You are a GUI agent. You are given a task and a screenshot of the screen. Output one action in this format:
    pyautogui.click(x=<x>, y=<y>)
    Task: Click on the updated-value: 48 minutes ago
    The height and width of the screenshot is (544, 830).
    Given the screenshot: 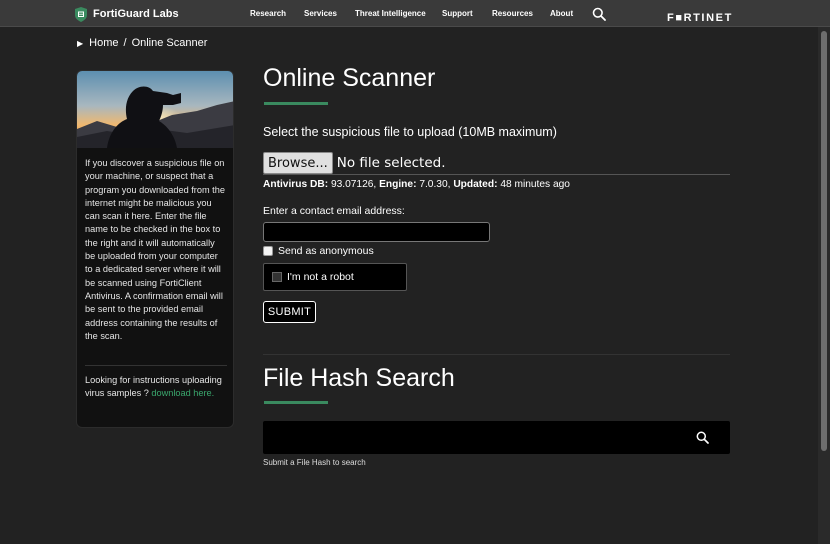 What is the action you would take?
    pyautogui.click(x=535, y=184)
    